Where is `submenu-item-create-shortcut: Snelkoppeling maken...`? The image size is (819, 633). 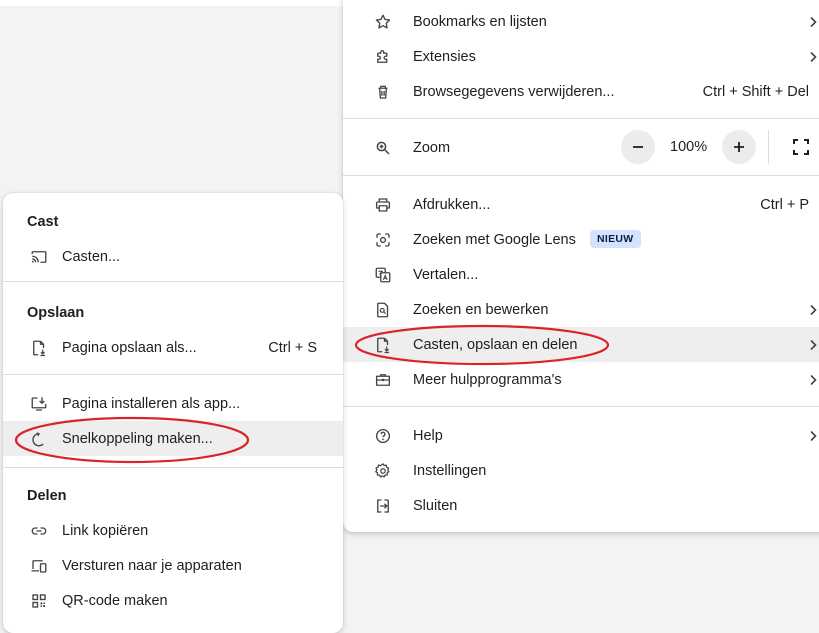 submenu-item-create-shortcut: Snelkoppeling maken... is located at coordinates (173, 438).